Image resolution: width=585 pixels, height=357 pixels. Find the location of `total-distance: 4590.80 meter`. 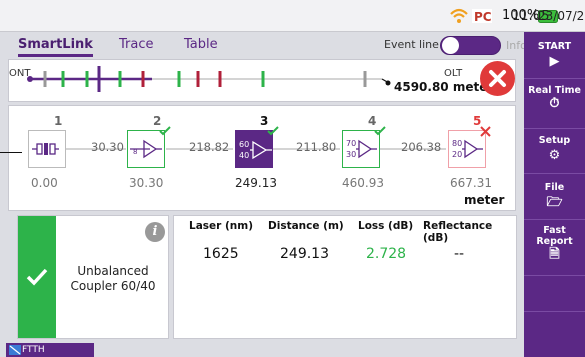

total-distance: 4590.80 meter is located at coordinates (444, 87).